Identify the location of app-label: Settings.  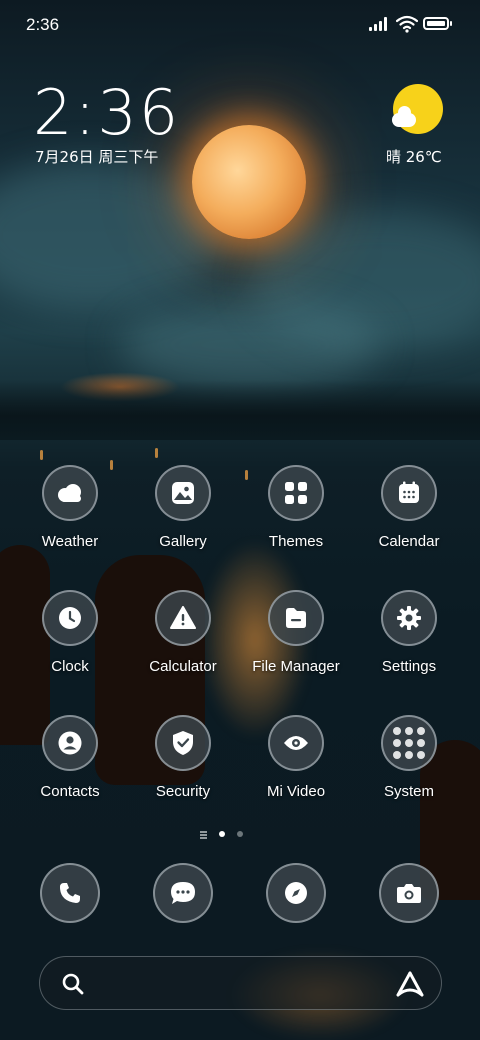
(409, 666).